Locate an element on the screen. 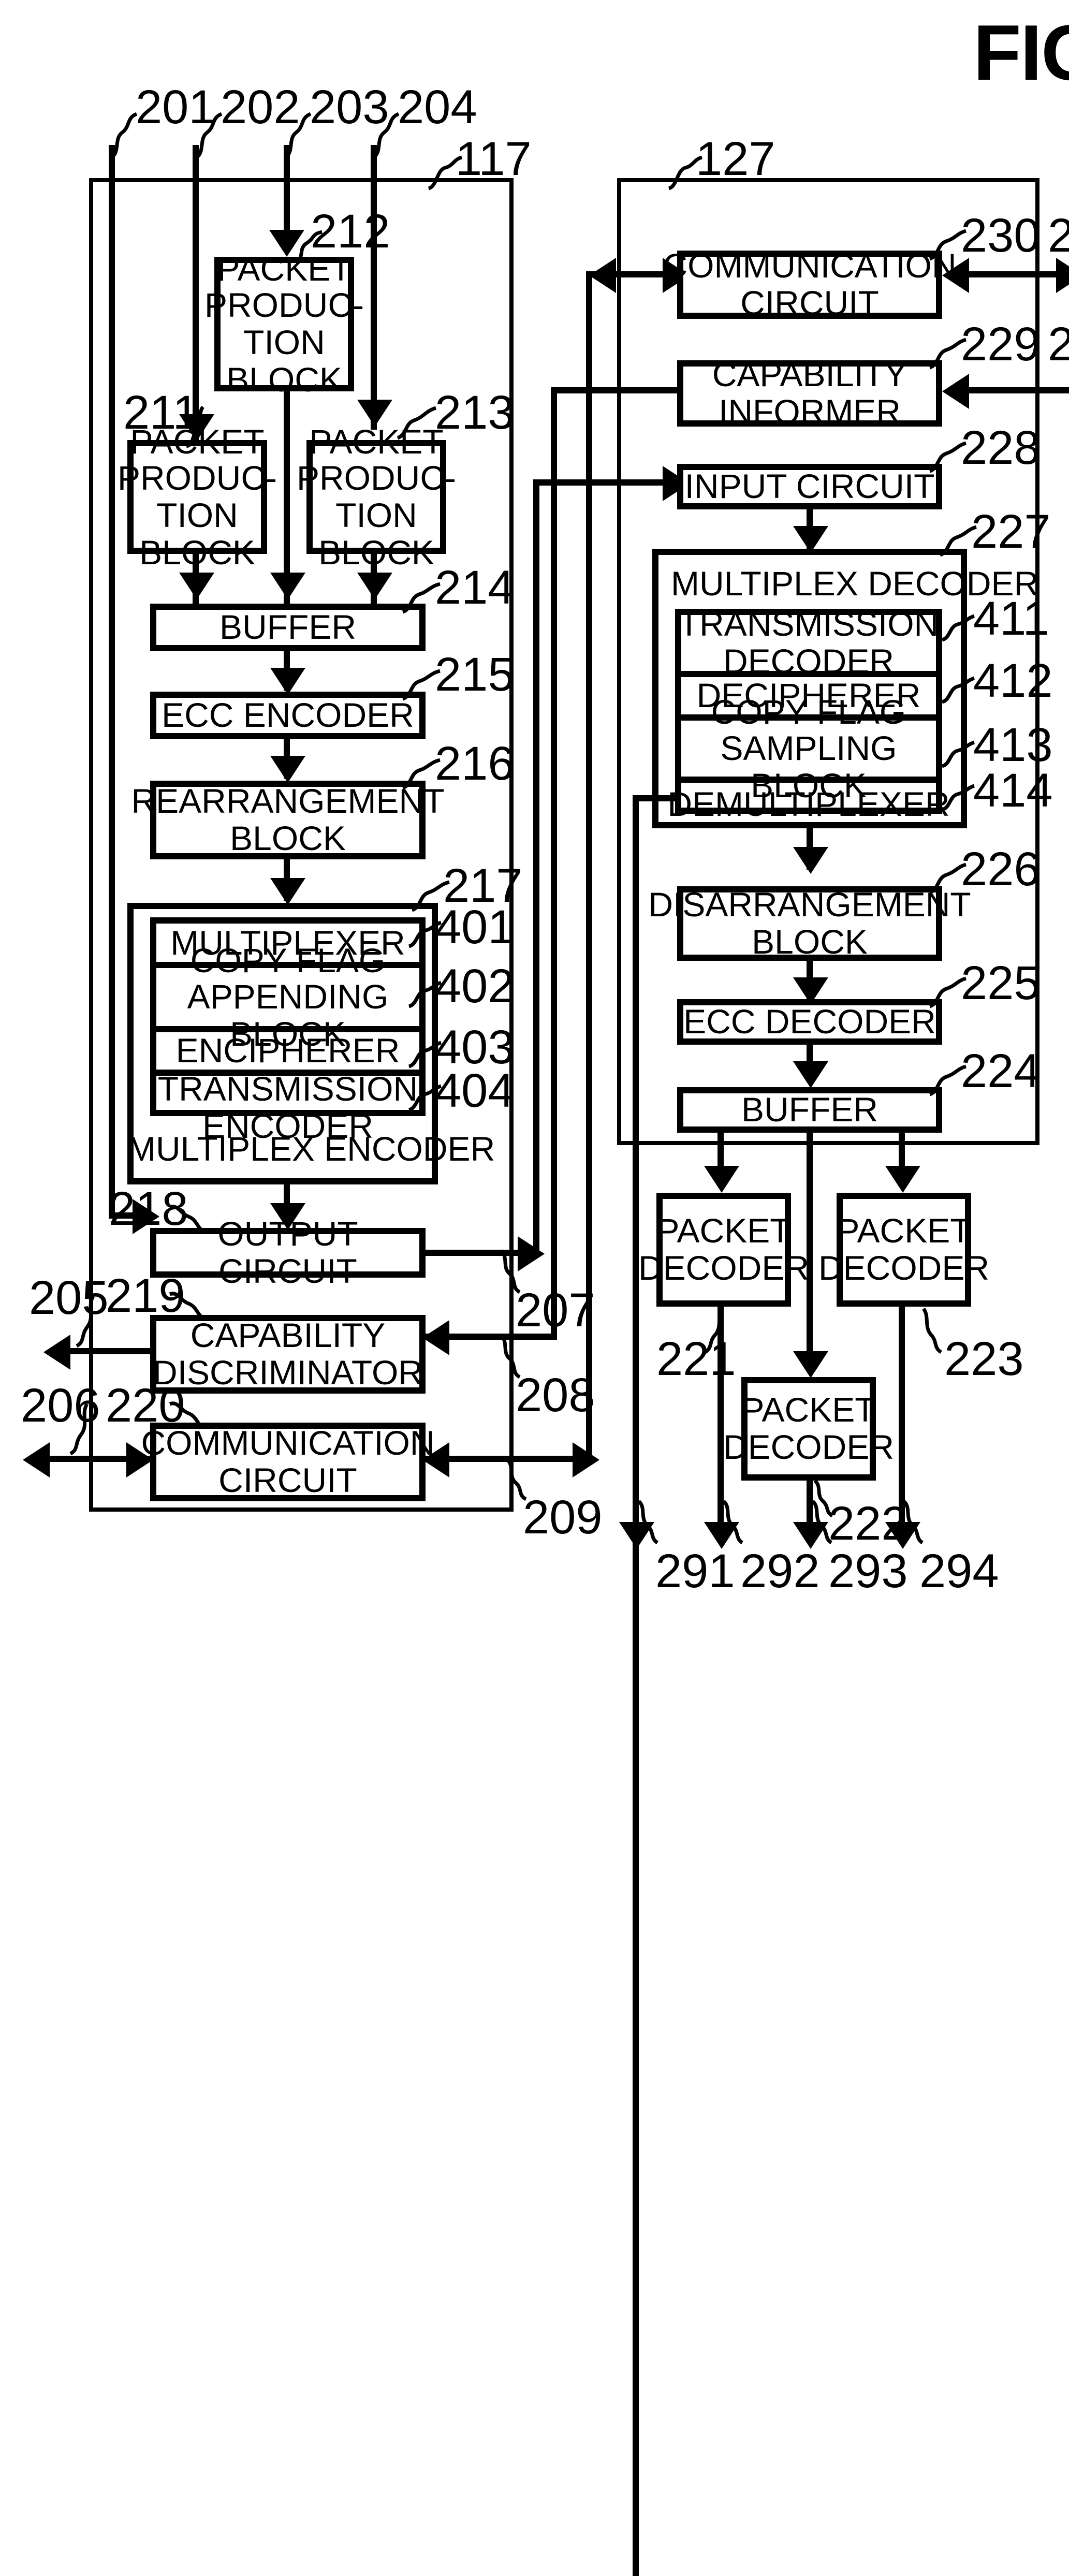  row-transmission-encoder-404: TRANSMISSION ENCODER is located at coordinates (287, 1107).